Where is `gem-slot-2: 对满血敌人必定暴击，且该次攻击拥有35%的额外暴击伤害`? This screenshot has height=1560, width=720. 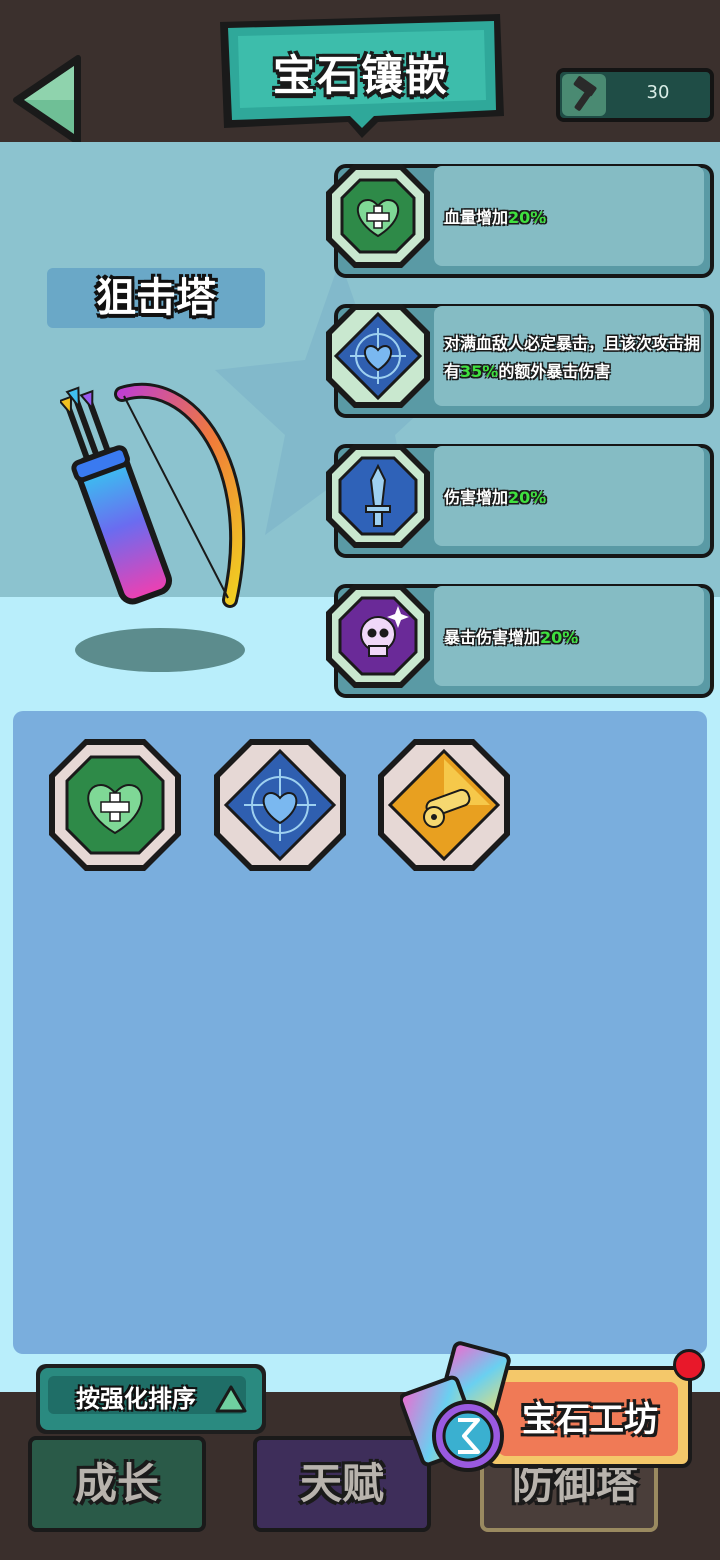 gem-slot-2: 对满血敌人必定暴击，且该次攻击拥有35%的额外暴击伤害 is located at coordinates (518, 359).